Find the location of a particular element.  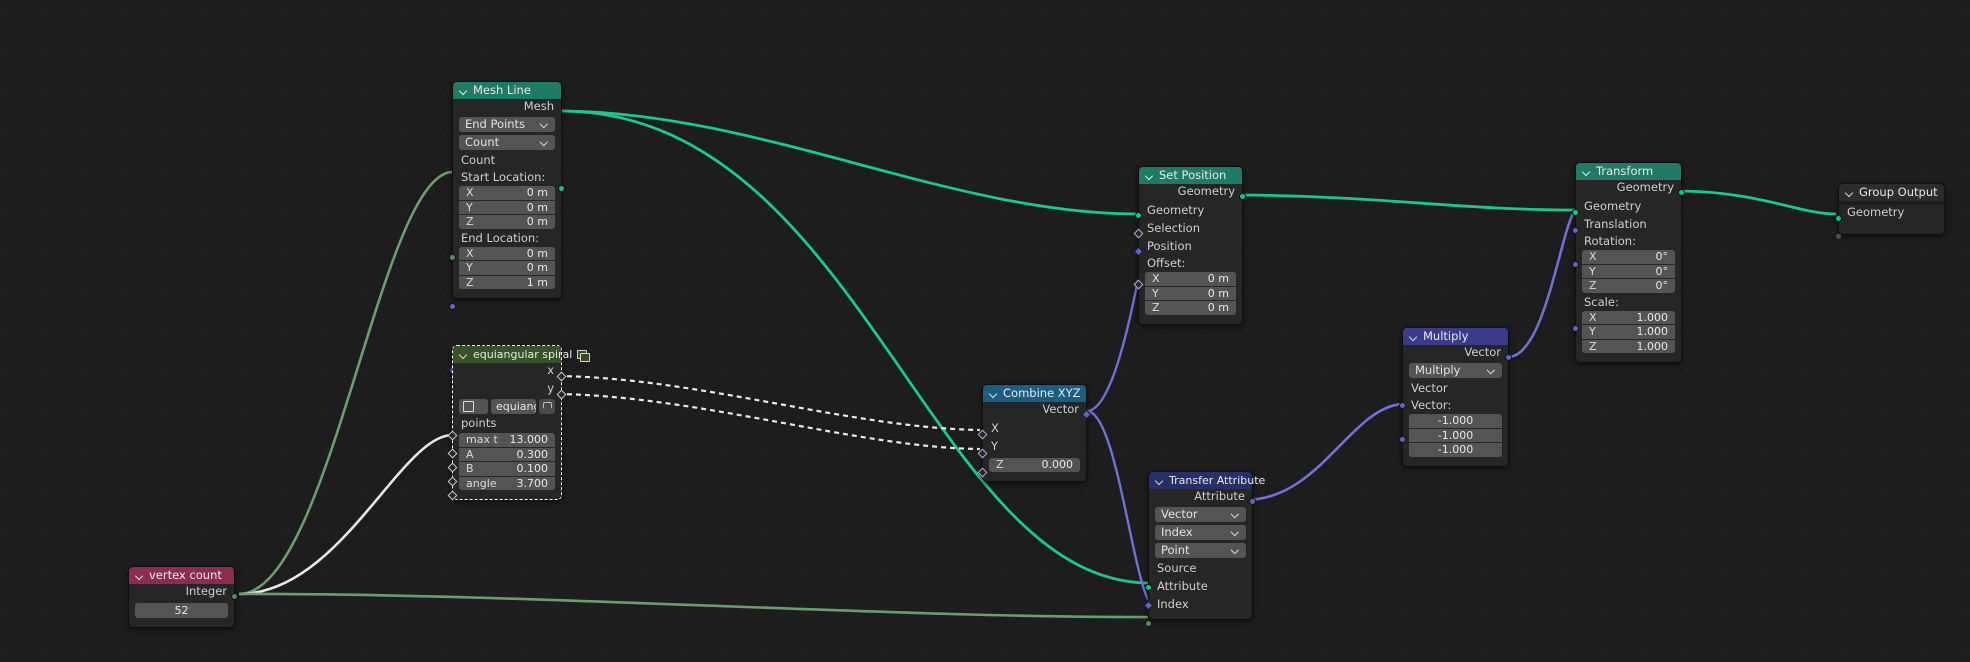

field-group-start-location: X0 m Y0 m Z0 m is located at coordinates (502, 248).